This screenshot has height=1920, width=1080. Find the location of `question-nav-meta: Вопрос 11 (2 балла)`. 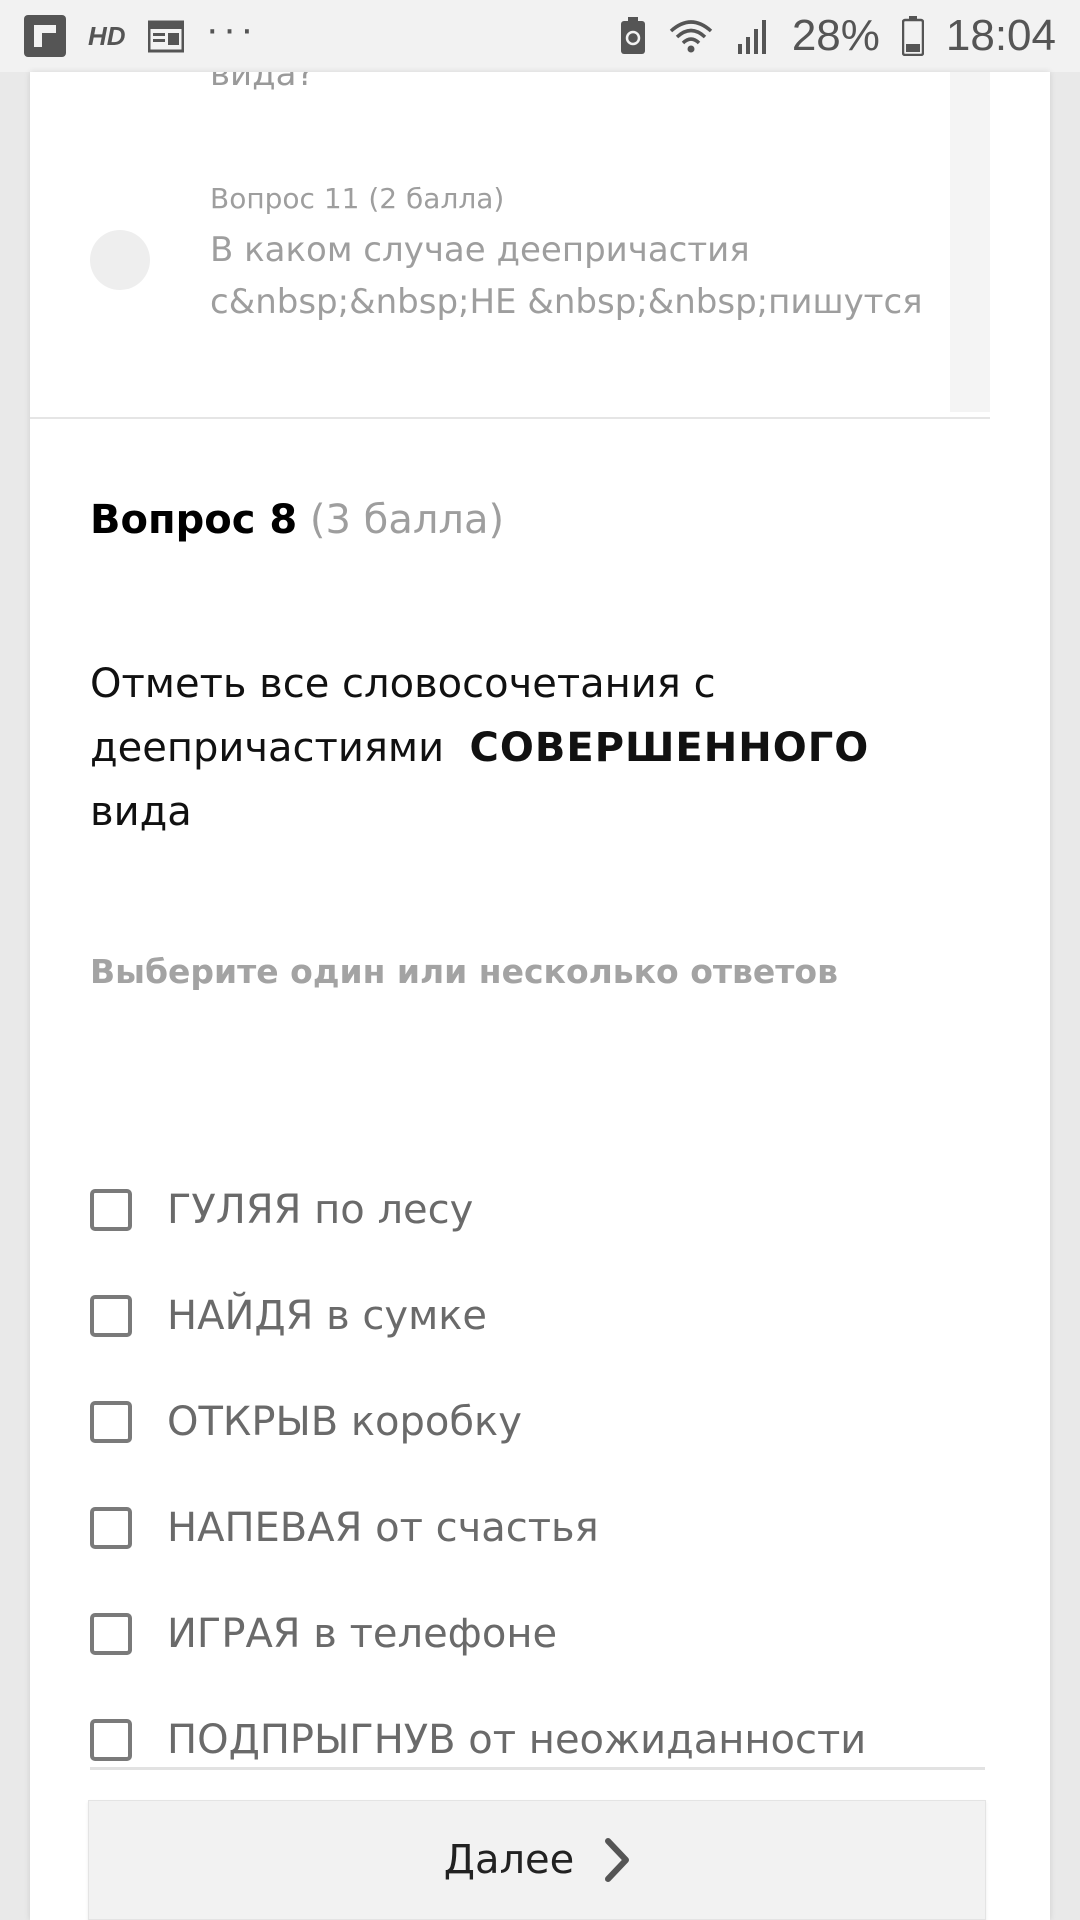

question-nav-meta: Вопрос 11 (2 балла) is located at coordinates (357, 198).